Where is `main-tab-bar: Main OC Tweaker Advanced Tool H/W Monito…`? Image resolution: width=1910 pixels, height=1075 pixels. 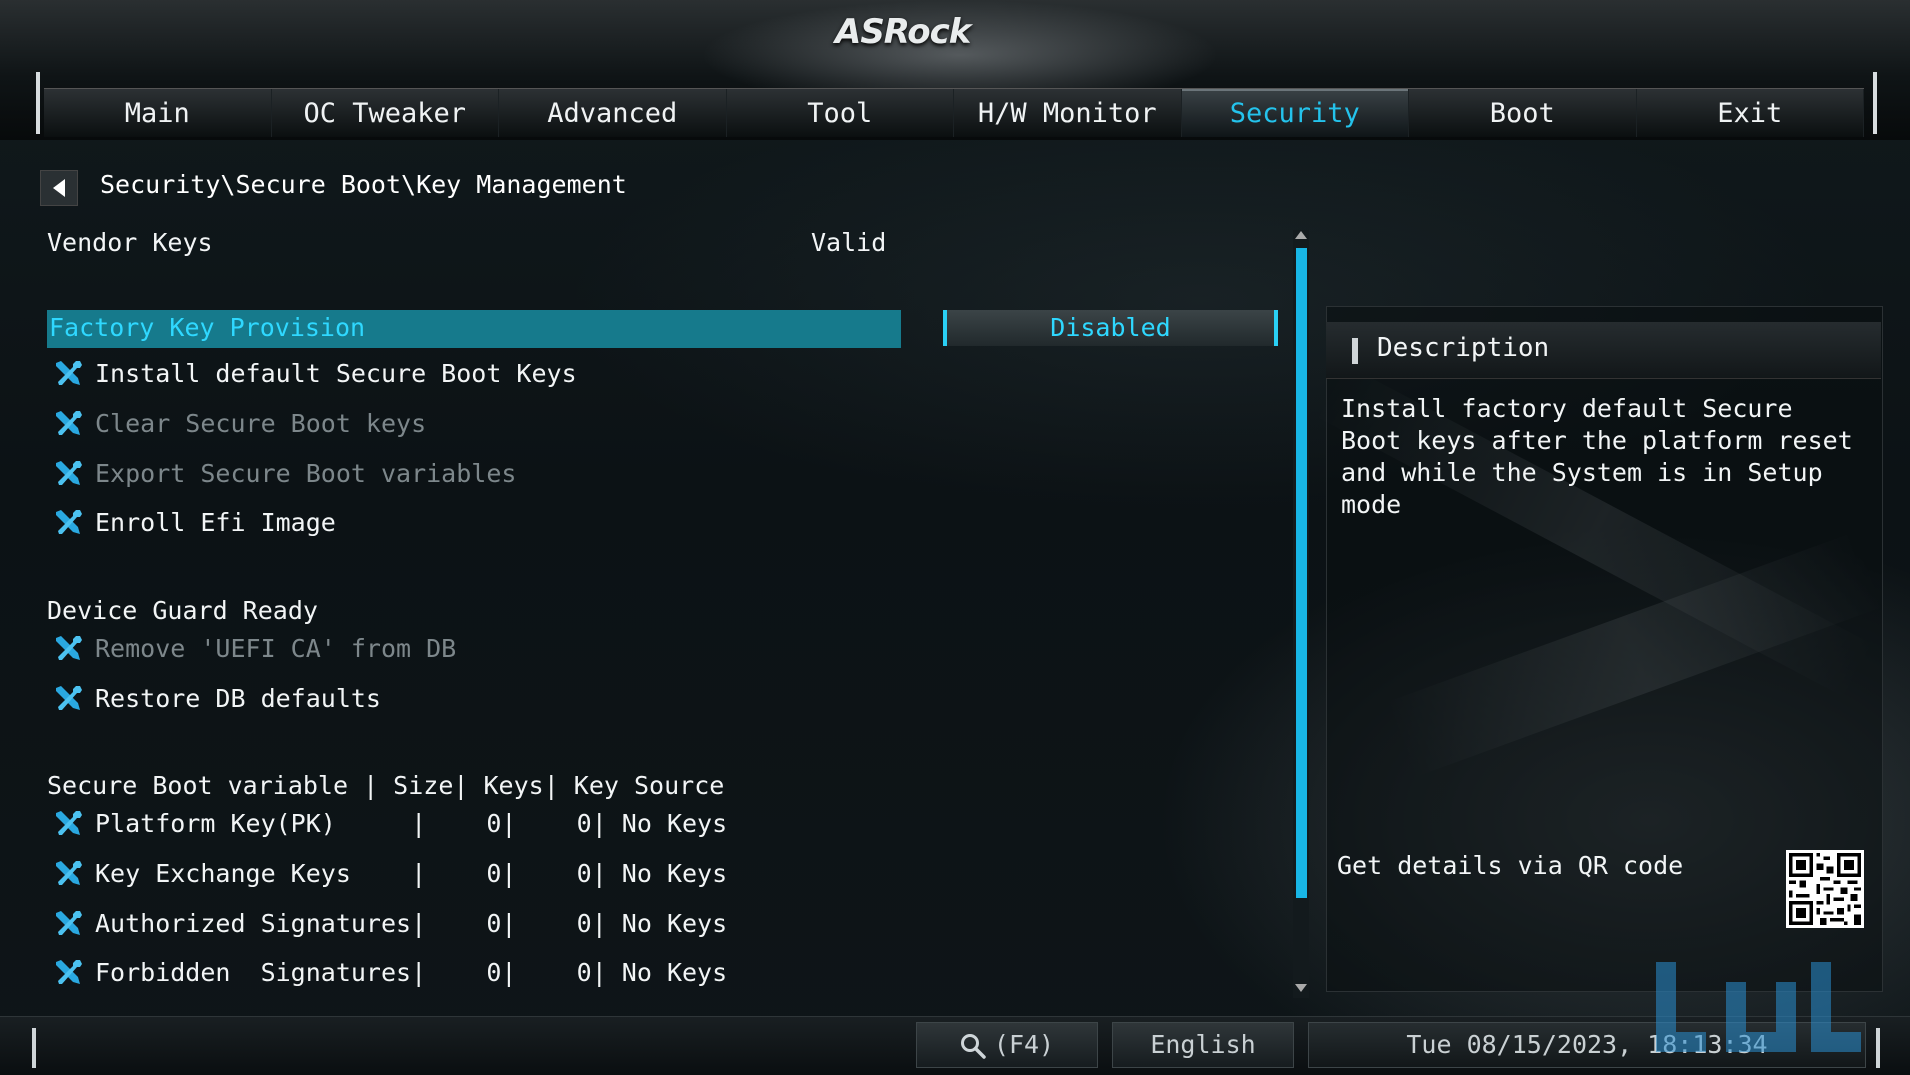
main-tab-bar: Main OC Tweaker Advanced Tool H/W Monito… is located at coordinates (954, 112).